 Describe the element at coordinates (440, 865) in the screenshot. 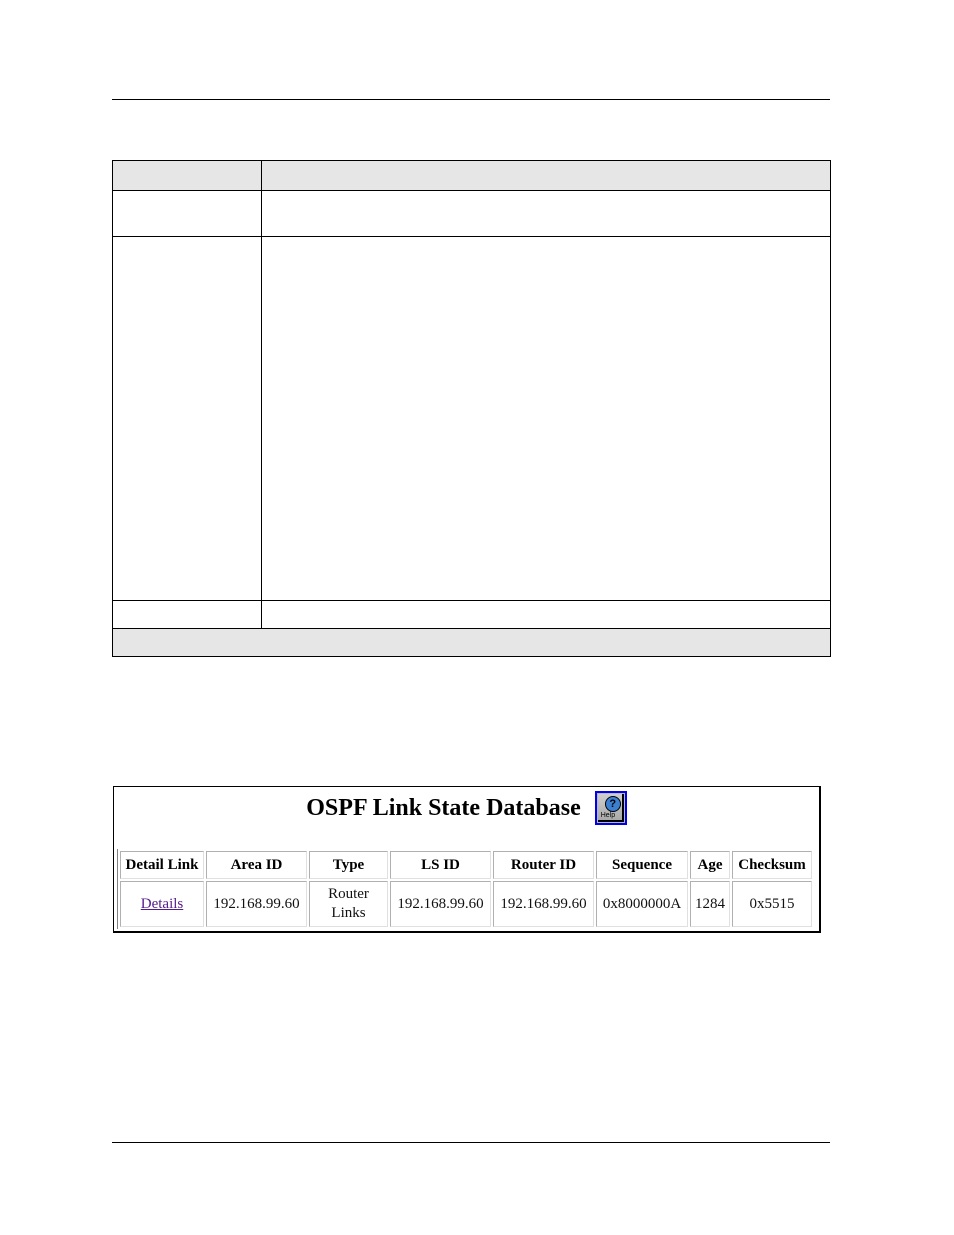

I see `column-header-ls-id: LS ID` at that location.